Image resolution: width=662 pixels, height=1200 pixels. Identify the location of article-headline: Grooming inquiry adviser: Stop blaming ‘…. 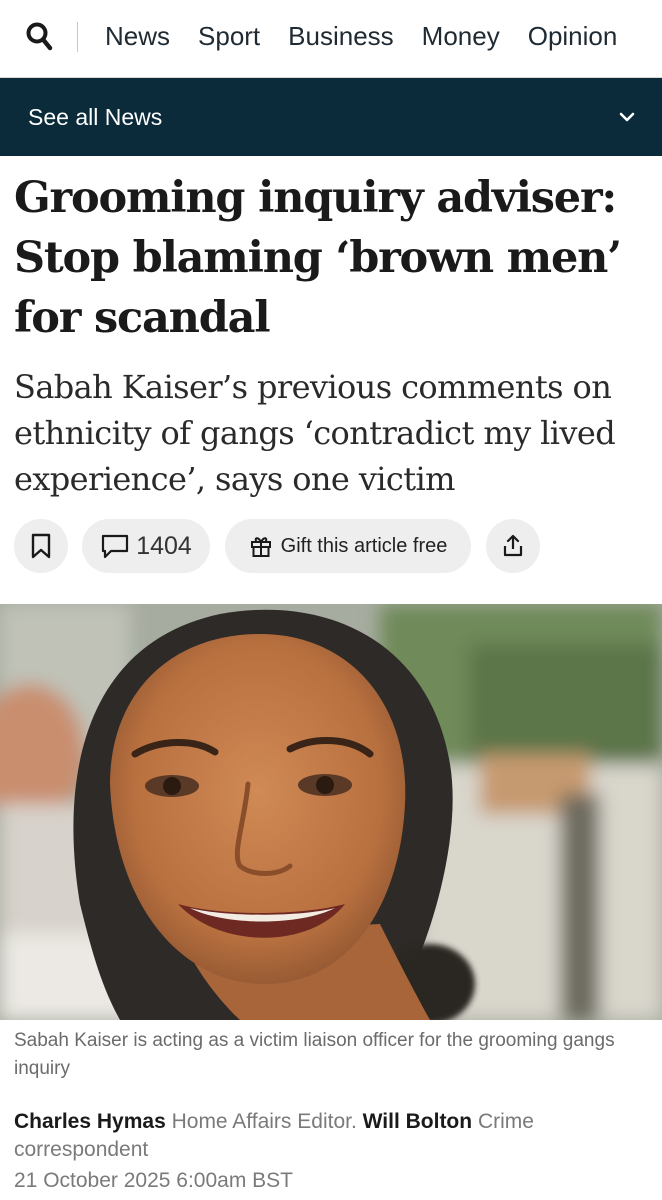
(318, 258).